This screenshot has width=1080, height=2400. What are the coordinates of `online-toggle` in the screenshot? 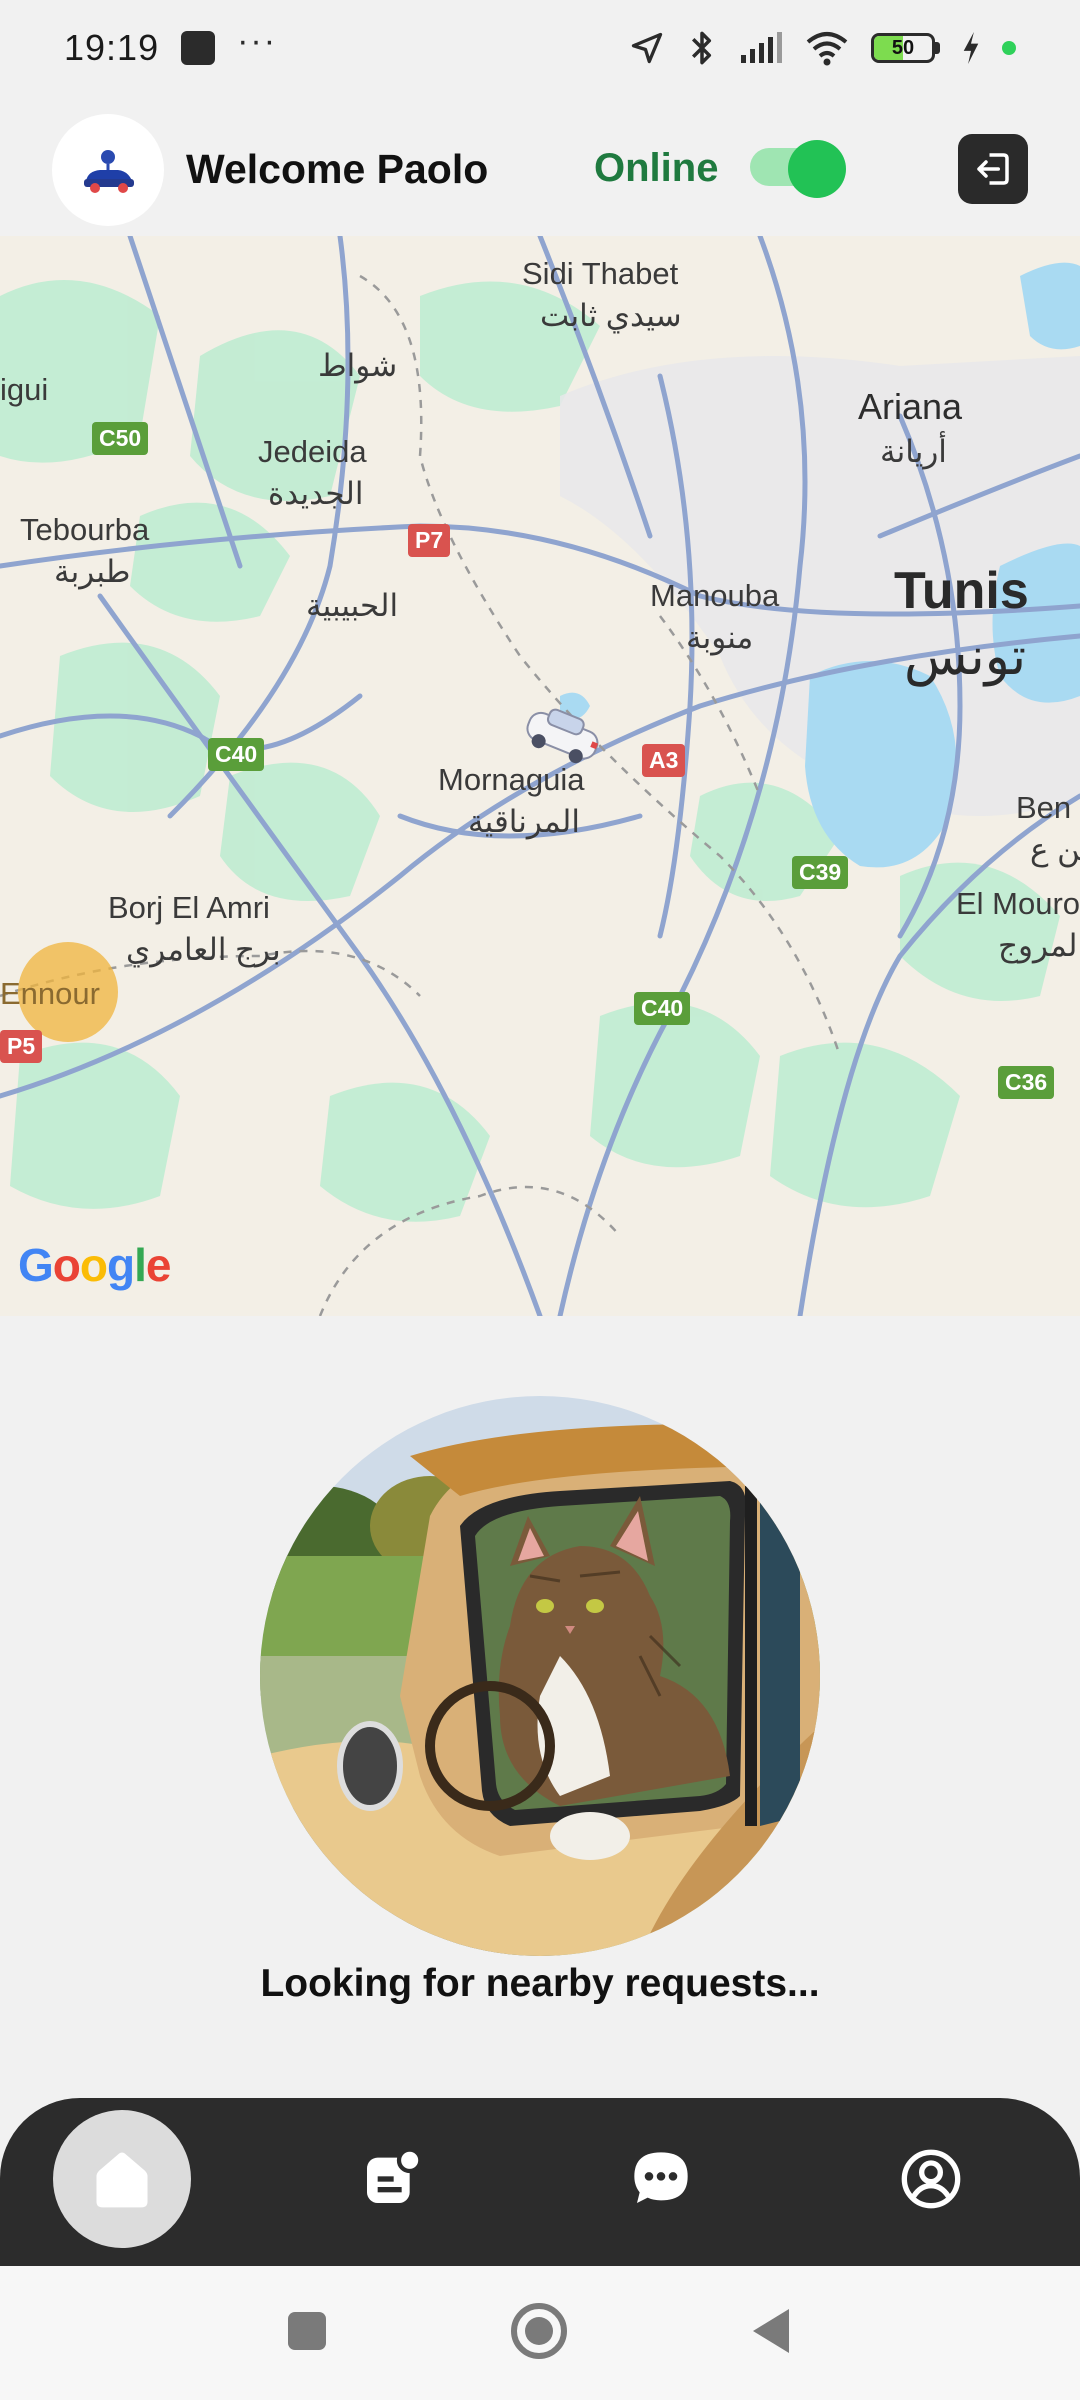 It's located at (798, 169).